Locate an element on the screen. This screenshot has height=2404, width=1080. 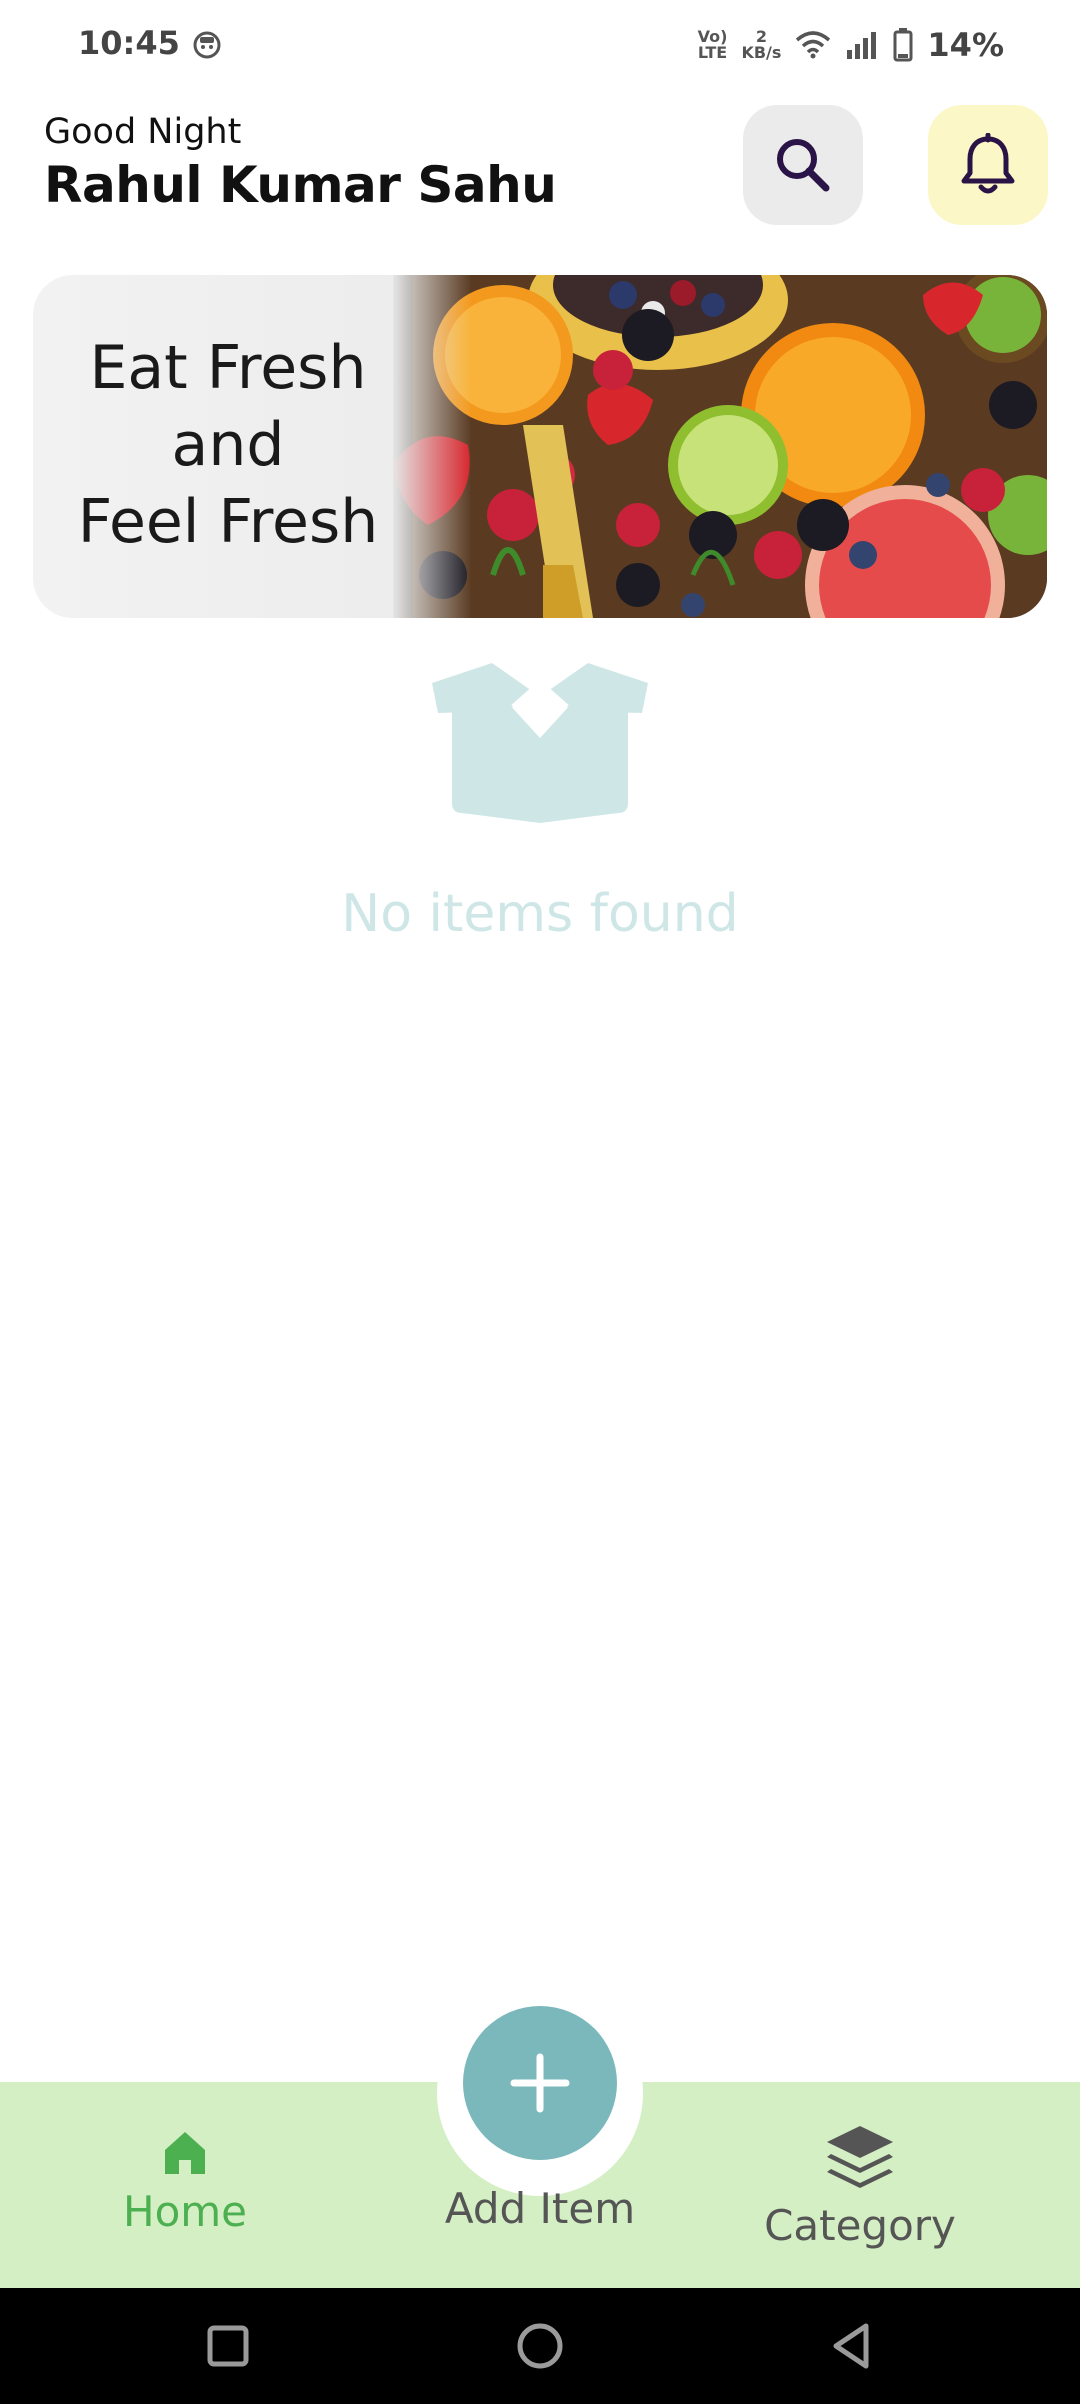
nav-category-label: Category is located at coordinates (860, 2225).